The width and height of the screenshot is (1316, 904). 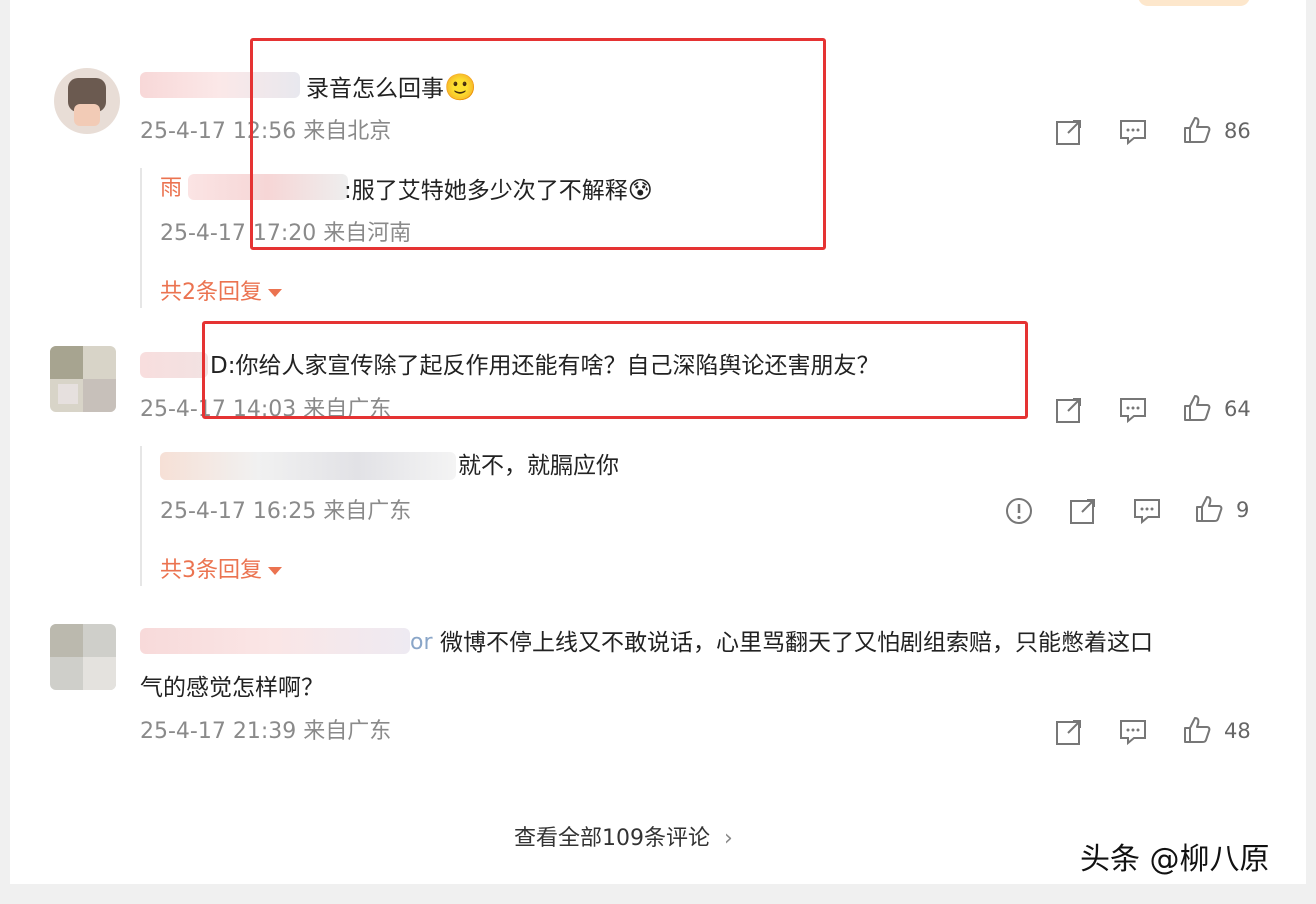 I want to click on username-tail: or, so click(x=421, y=643).